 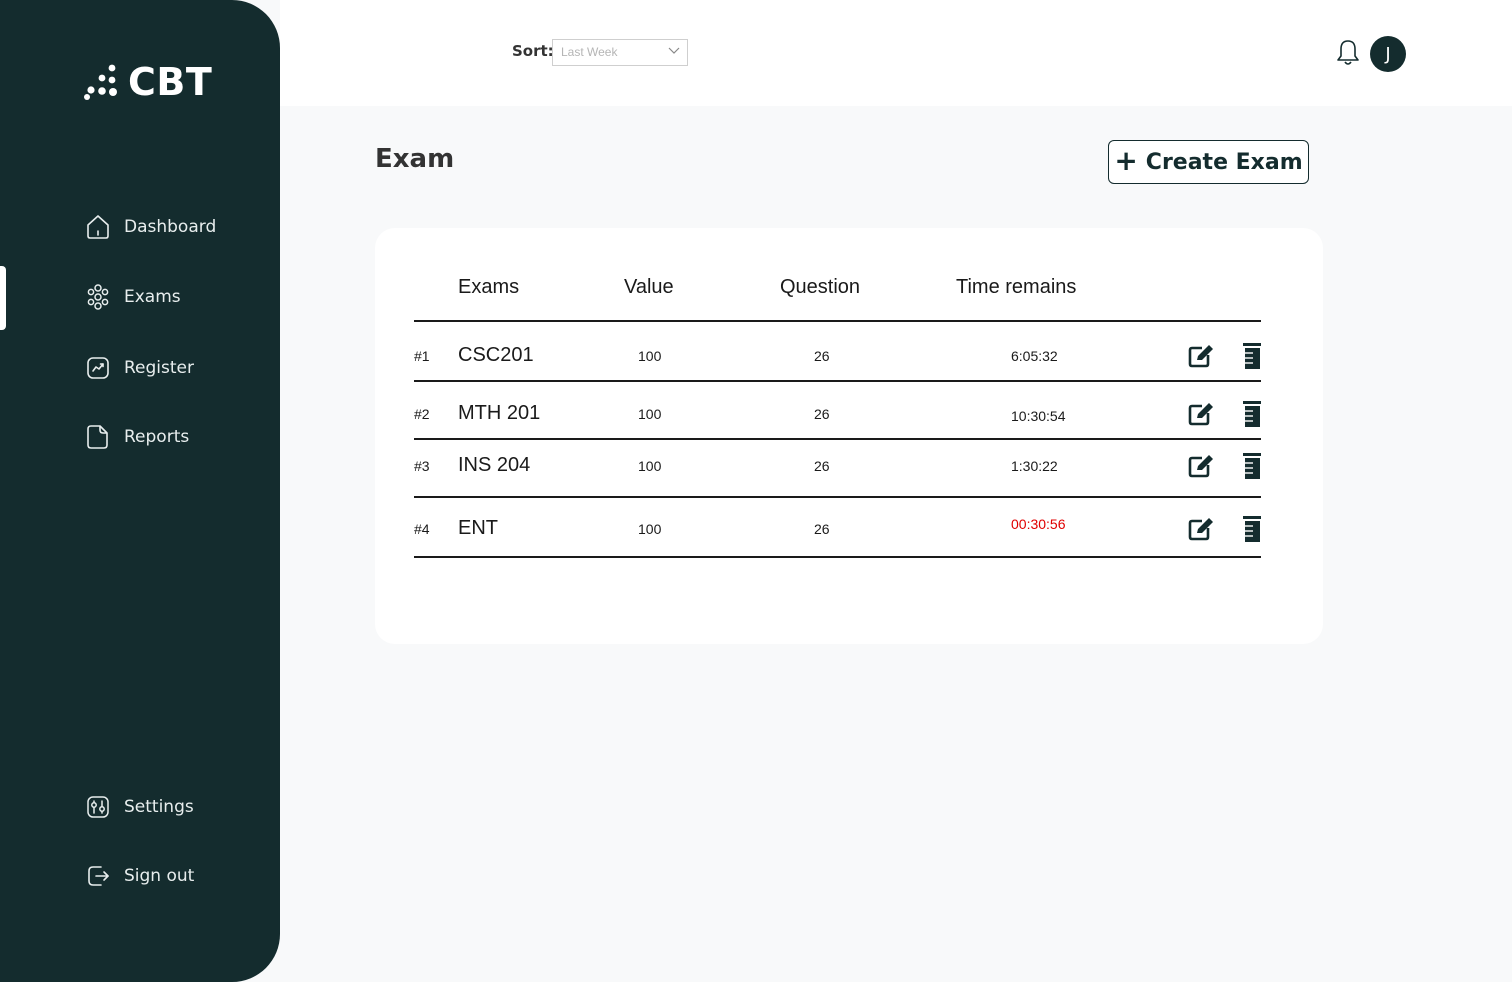 What do you see at coordinates (98, 368) in the screenshot?
I see `chart-icon` at bounding box center [98, 368].